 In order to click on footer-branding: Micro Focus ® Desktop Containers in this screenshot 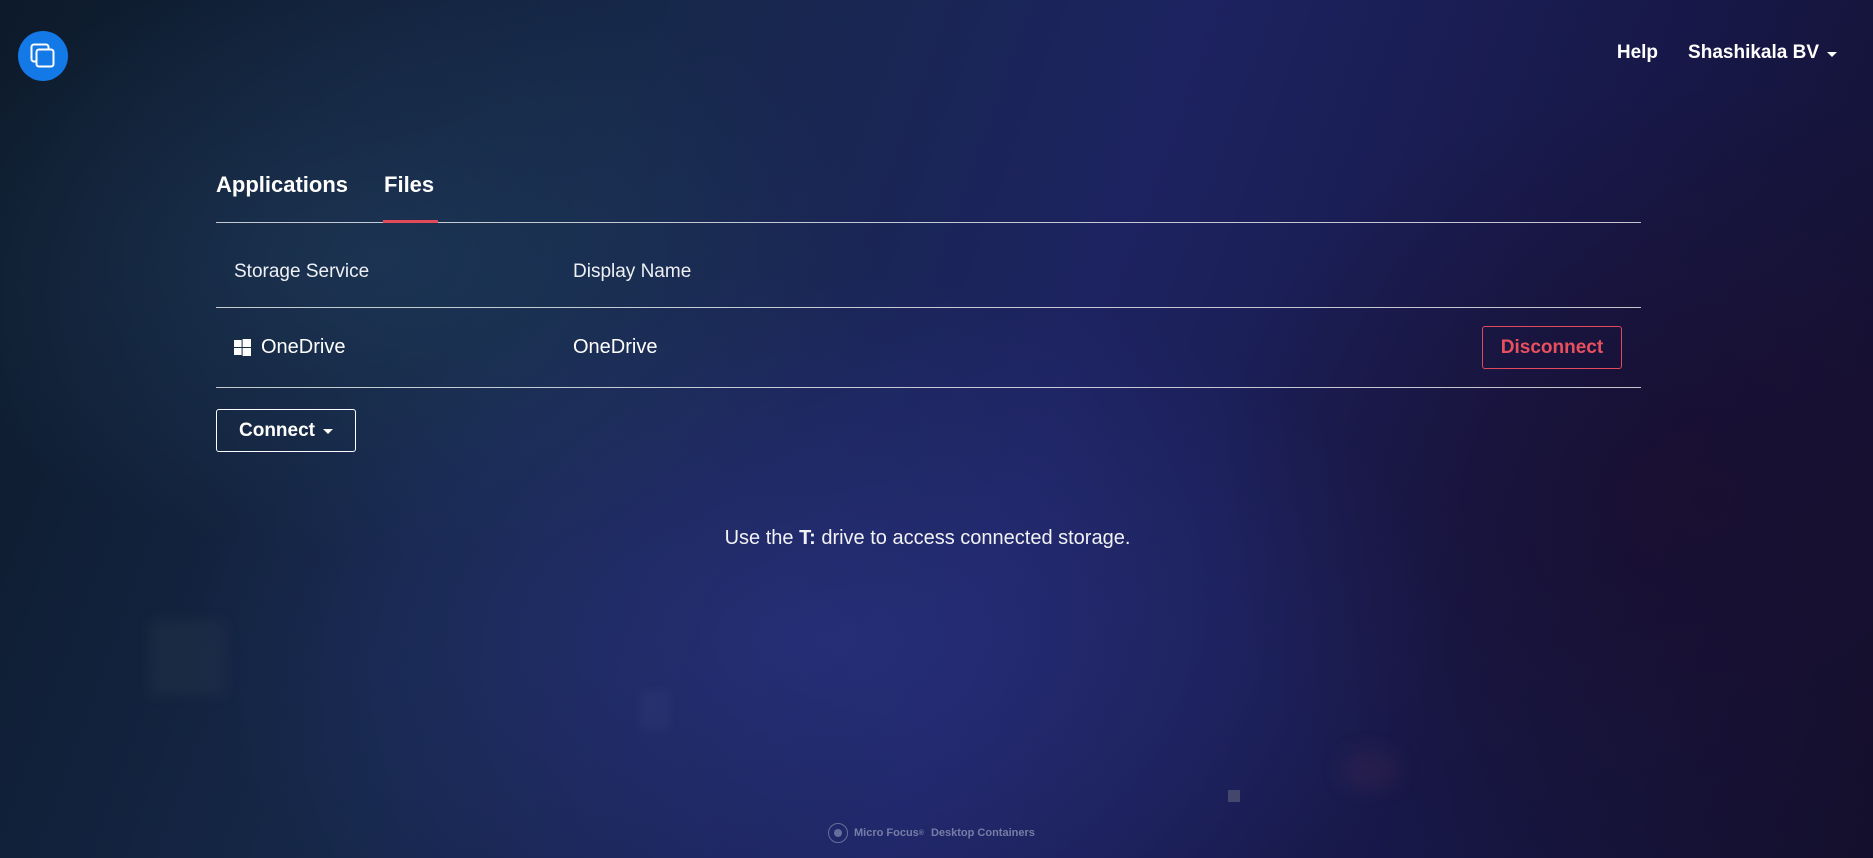, I will do `click(931, 833)`.